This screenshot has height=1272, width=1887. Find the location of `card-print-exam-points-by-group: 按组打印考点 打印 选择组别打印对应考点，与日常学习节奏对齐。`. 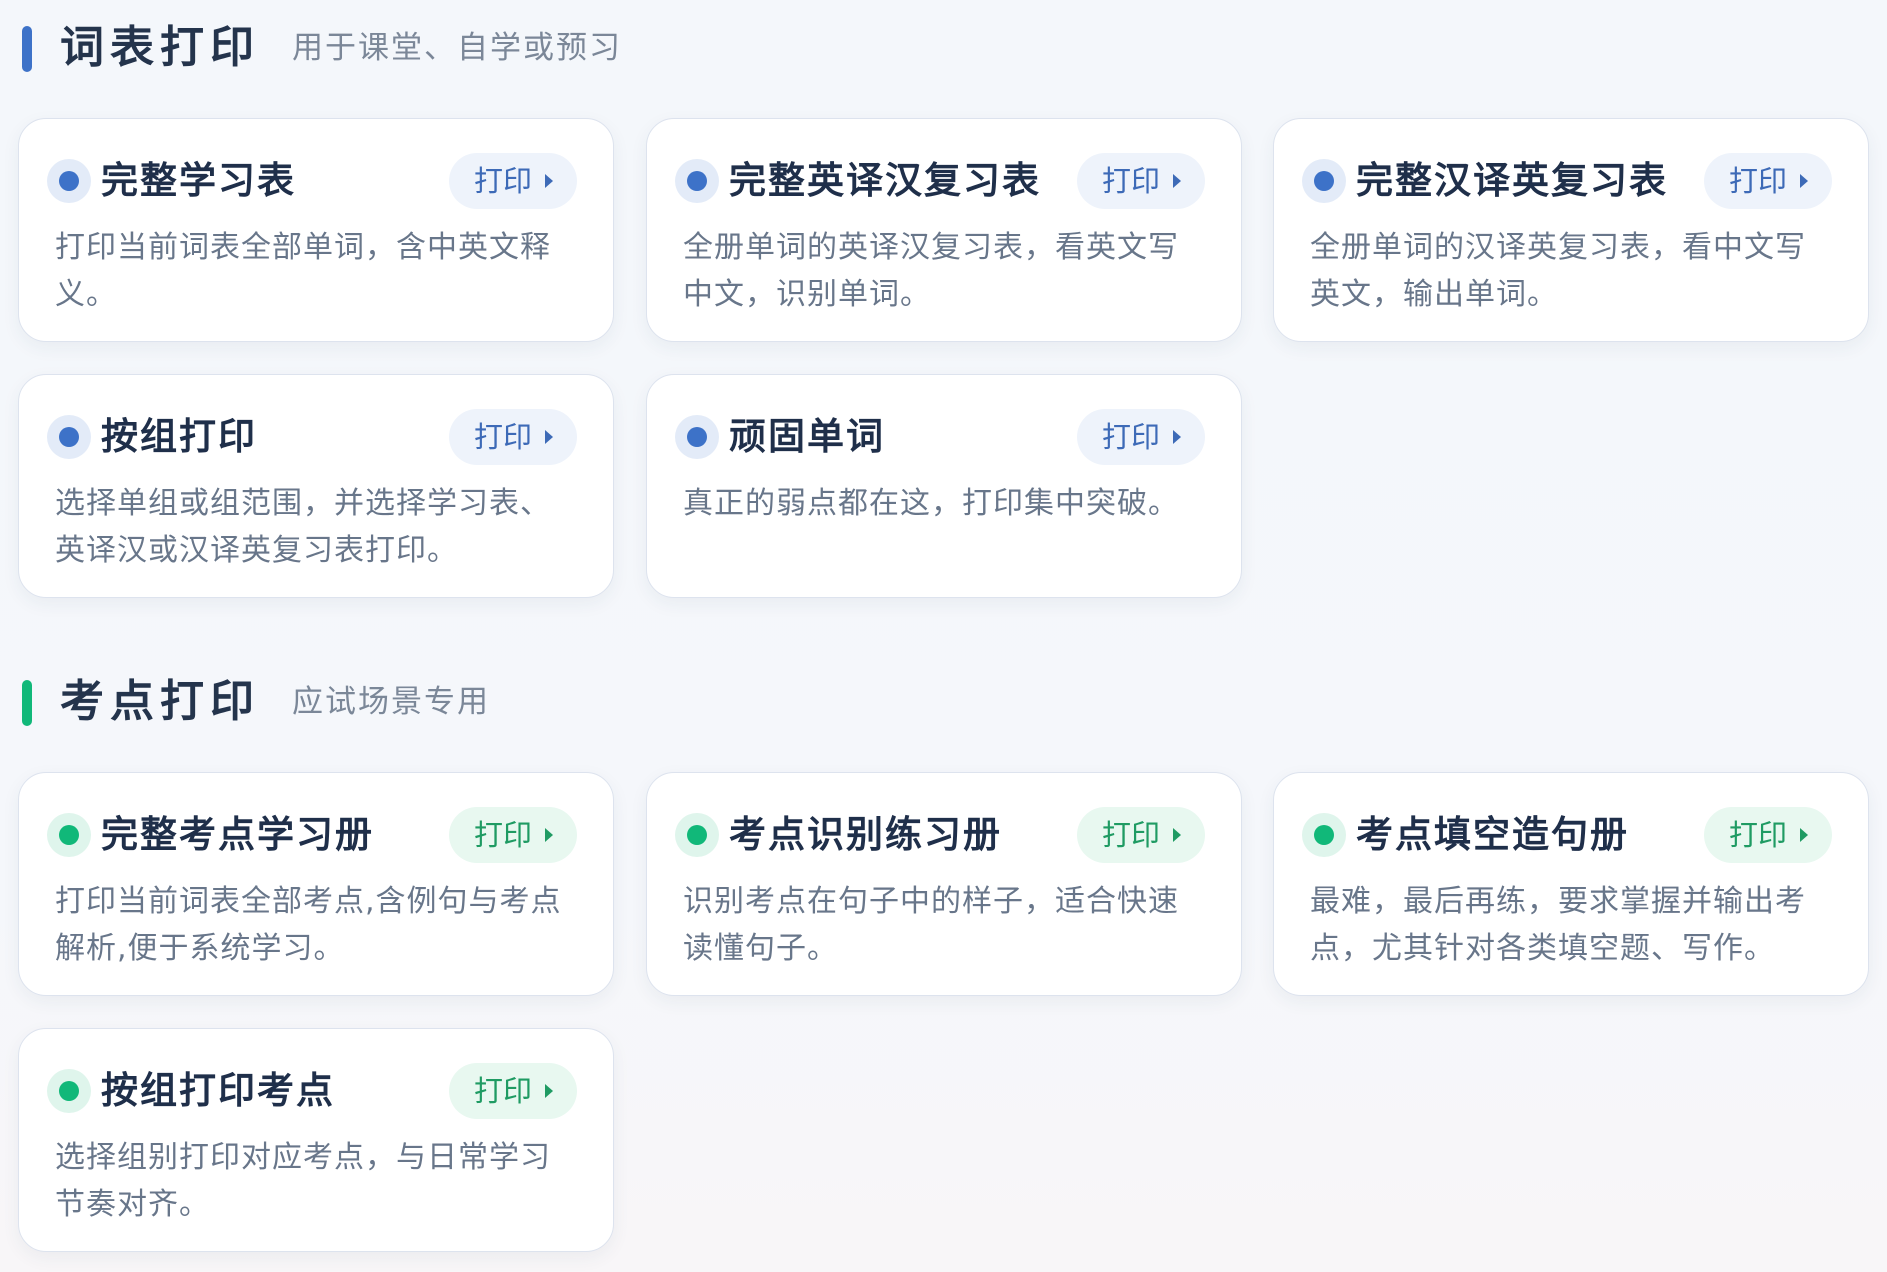

card-print-exam-points-by-group: 按组打印考点 打印 选择组别打印对应考点，与日常学习节奏对齐。 is located at coordinates (316, 1140).